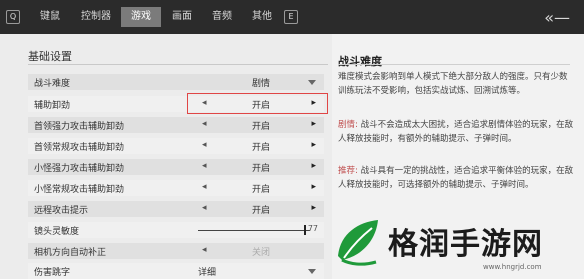 The width and height of the screenshot is (584, 279). Describe the element at coordinates (176, 125) in the screenshot. I see `setting-row-boss-strong-assist: 首领强力攻击辅助卸劲 ◂ 开启 ▸` at that location.